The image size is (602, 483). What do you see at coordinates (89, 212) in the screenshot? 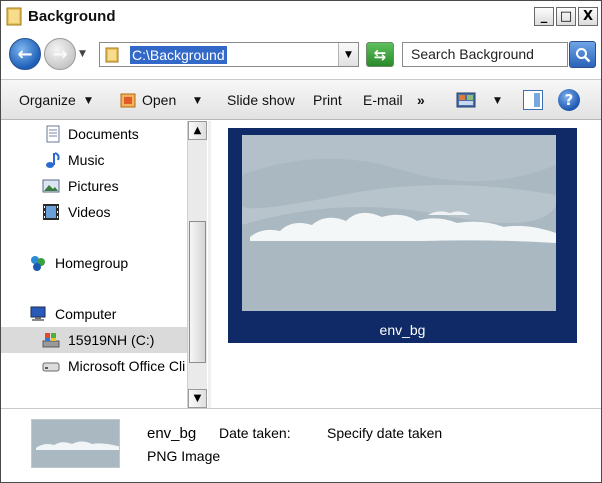
I see `nav-item-label: Videos` at bounding box center [89, 212].